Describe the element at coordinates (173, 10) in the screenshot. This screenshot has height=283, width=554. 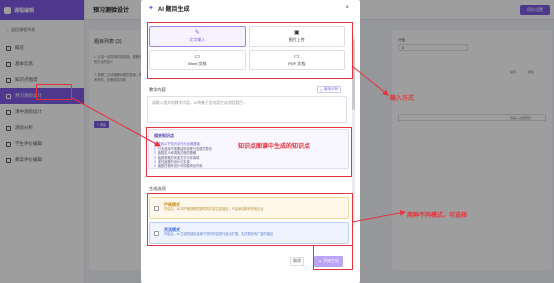
I see `dialog-title: AI 题目生成` at that location.